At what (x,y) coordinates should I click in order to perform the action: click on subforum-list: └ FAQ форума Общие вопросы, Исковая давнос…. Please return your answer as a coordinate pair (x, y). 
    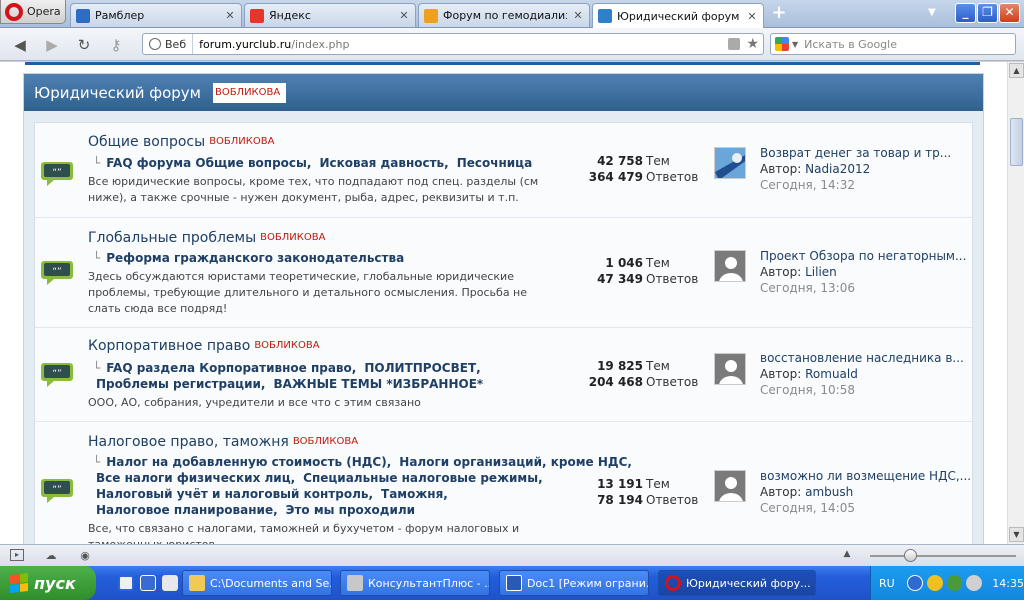
    Looking at the image, I should click on (316, 163).